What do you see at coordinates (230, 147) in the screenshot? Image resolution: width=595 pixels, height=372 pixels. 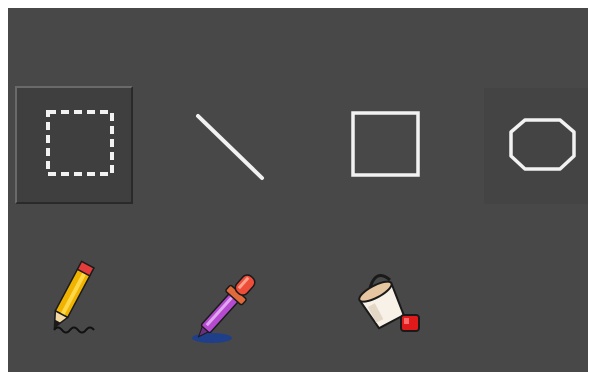 I see `line-icon` at bounding box center [230, 147].